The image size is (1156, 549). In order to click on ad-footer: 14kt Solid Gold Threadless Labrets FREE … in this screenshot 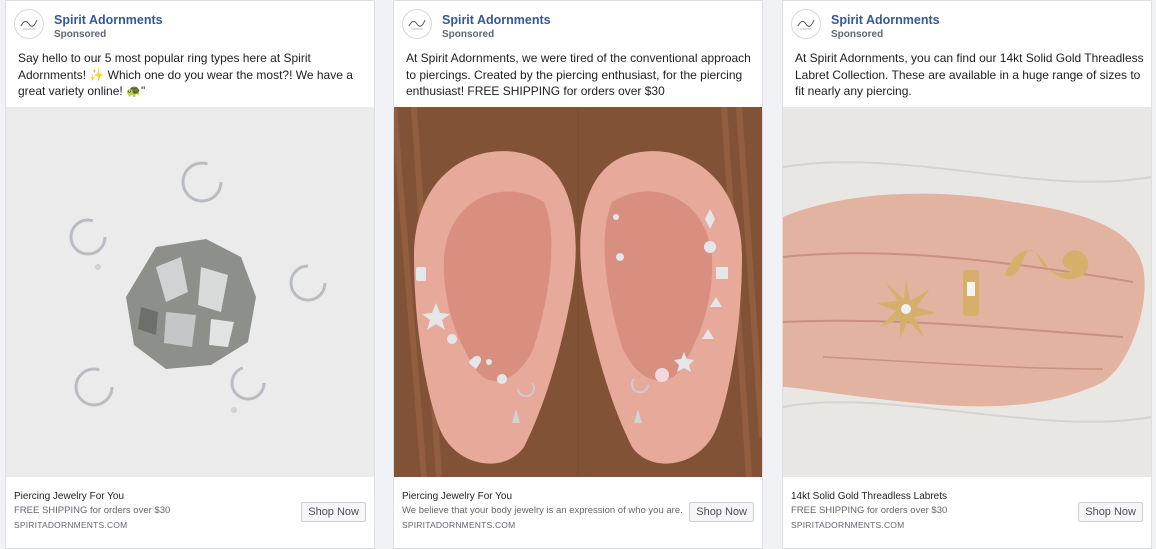, I will do `click(967, 512)`.